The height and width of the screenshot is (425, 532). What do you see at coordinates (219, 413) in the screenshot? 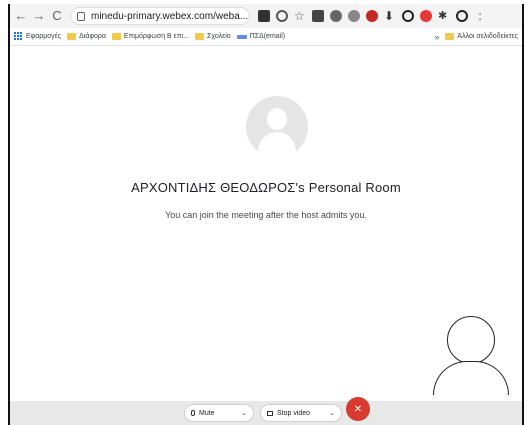
I see `mute-button: Mute ⌄` at bounding box center [219, 413].